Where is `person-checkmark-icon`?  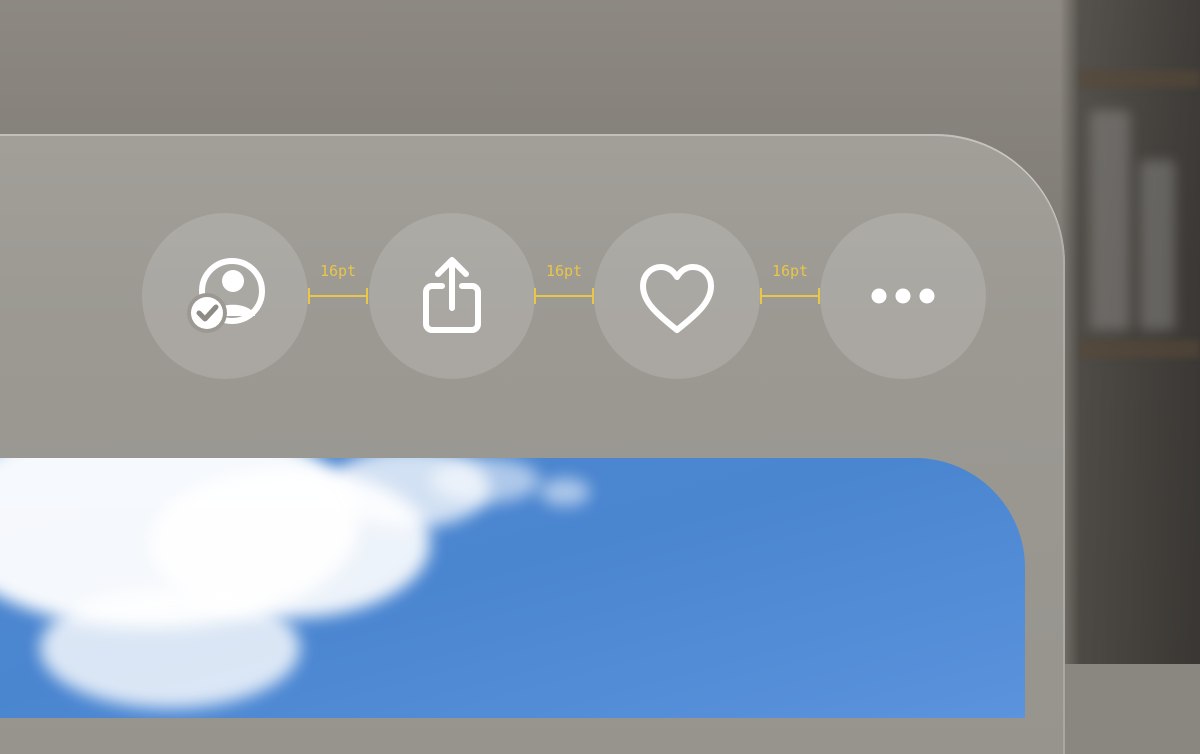 person-checkmark-icon is located at coordinates (226, 295).